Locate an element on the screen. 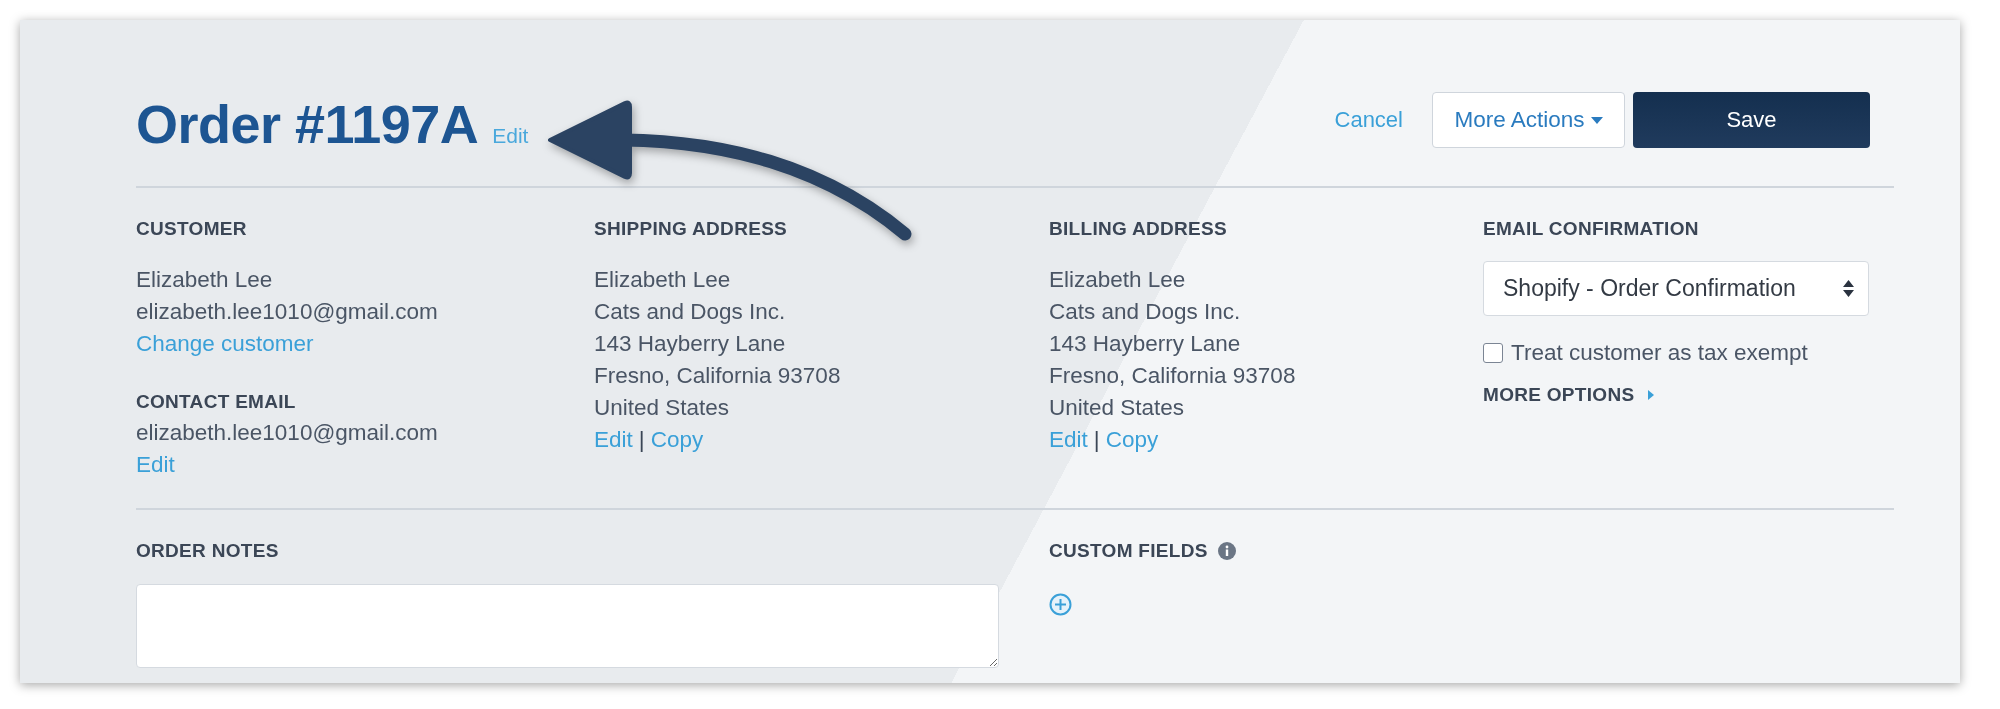 The image size is (2000, 709). select-arrows-icon is located at coordinates (1848, 288).